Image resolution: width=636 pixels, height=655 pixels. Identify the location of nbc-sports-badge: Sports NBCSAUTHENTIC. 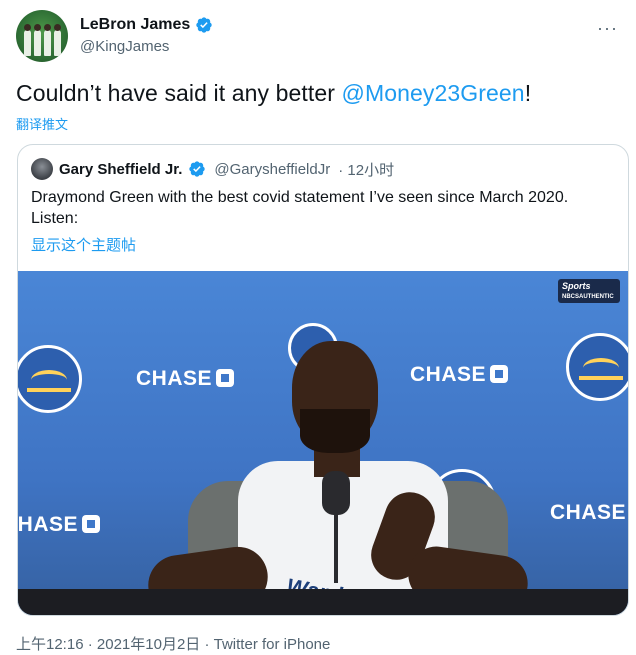
(589, 291).